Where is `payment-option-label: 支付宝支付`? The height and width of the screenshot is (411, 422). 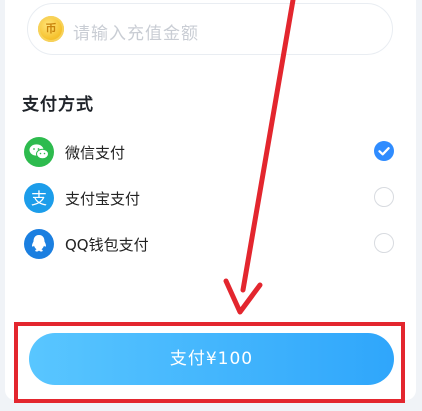 payment-option-label: 支付宝支付 is located at coordinates (103, 199).